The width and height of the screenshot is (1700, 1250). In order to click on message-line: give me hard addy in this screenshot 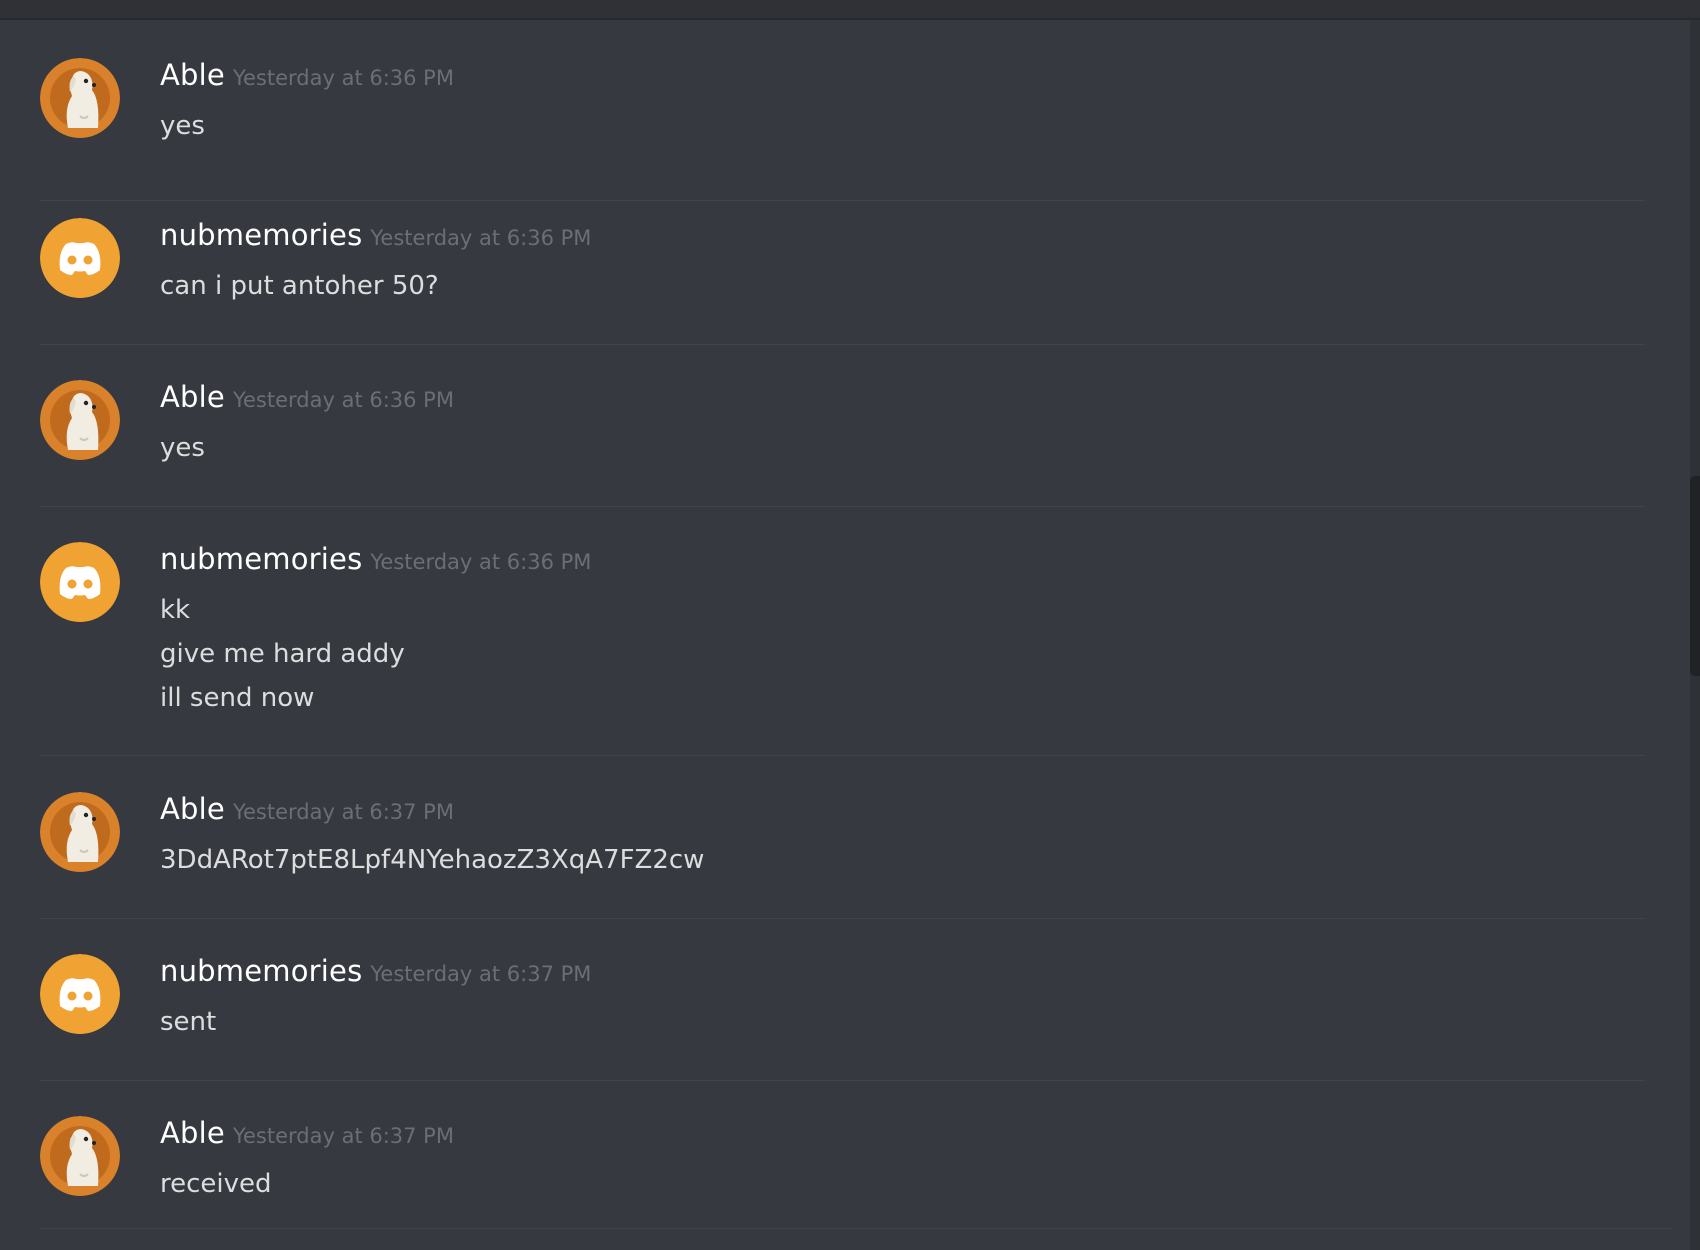, I will do `click(282, 654)`.